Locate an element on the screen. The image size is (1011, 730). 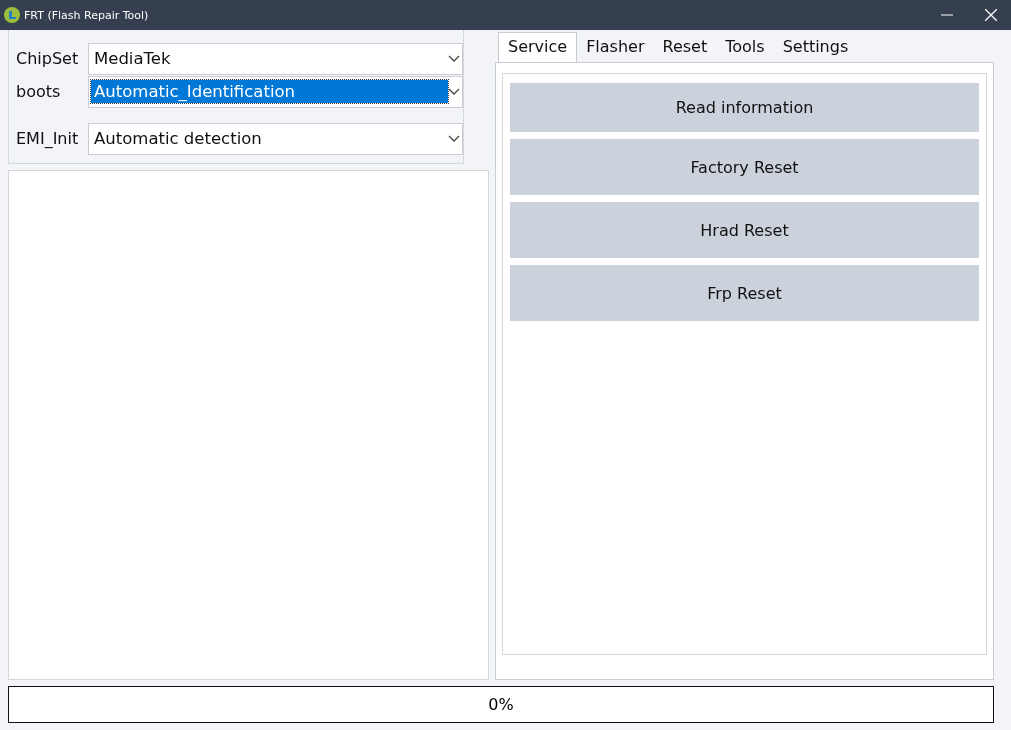
field-label: EMI_Init is located at coordinates (48, 138).